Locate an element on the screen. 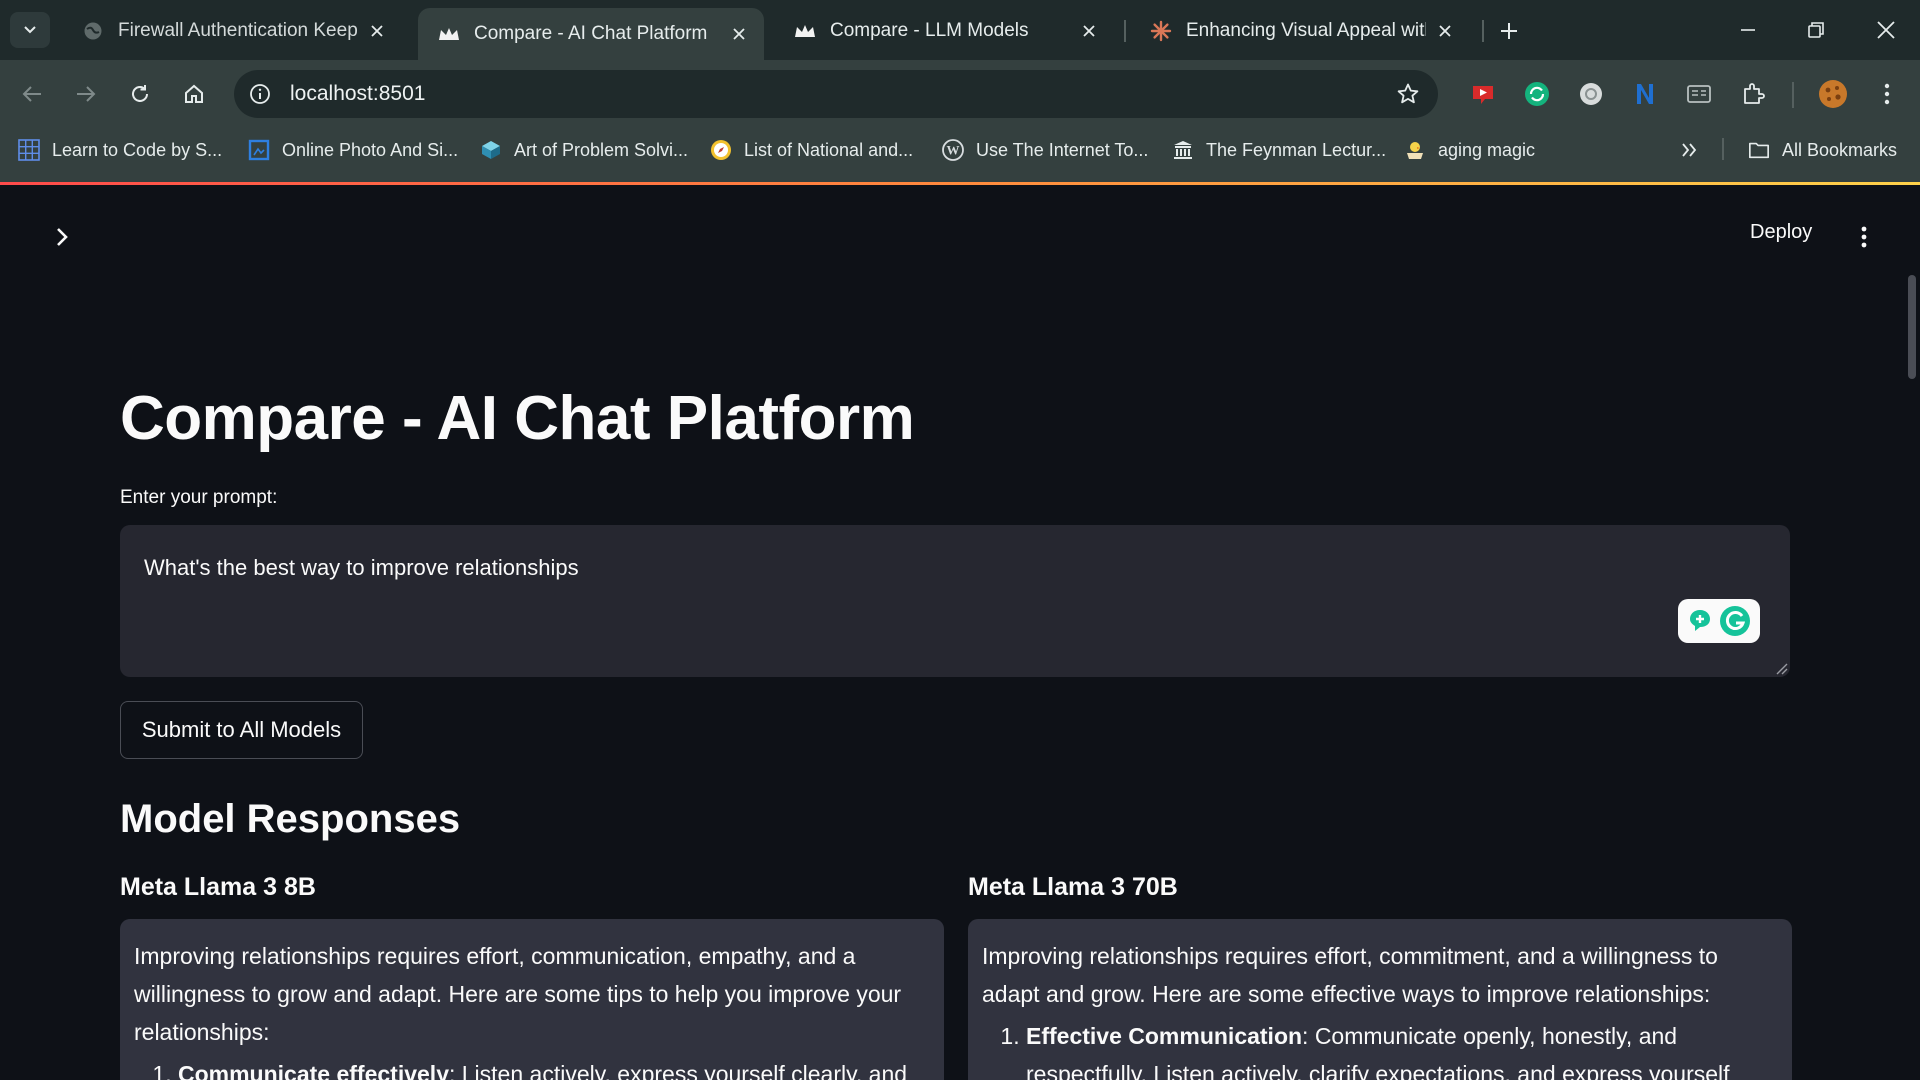  restore-icon is located at coordinates (1816, 30).